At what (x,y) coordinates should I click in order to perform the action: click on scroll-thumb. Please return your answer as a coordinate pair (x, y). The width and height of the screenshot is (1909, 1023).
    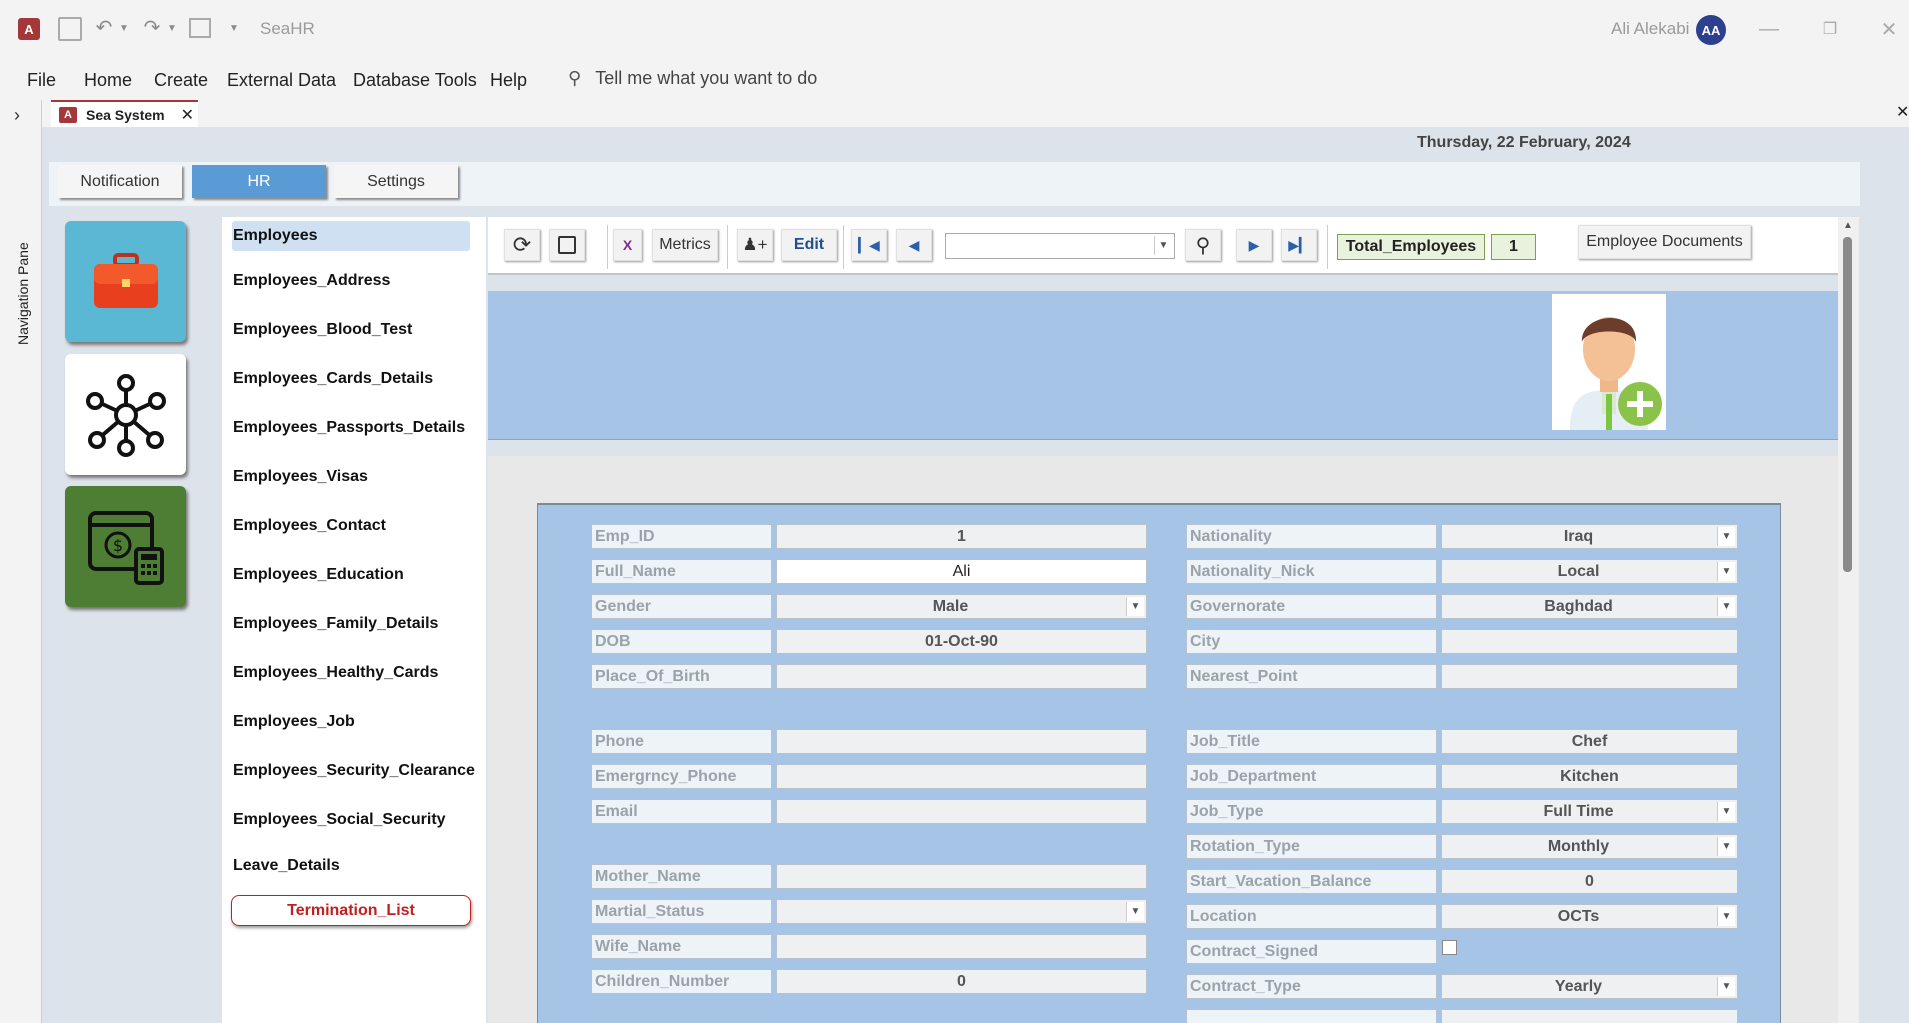
    Looking at the image, I should click on (1847, 404).